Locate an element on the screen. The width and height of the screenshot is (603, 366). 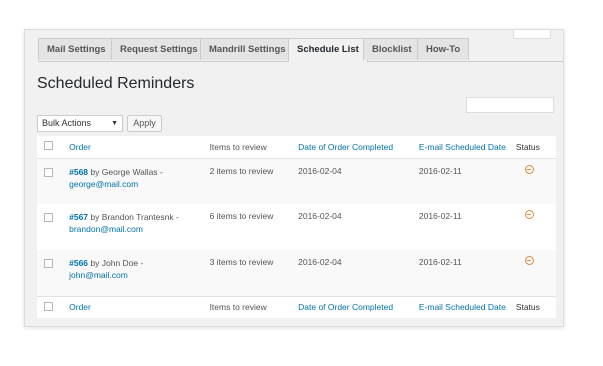
column-header-items: Items to review is located at coordinates (238, 146).